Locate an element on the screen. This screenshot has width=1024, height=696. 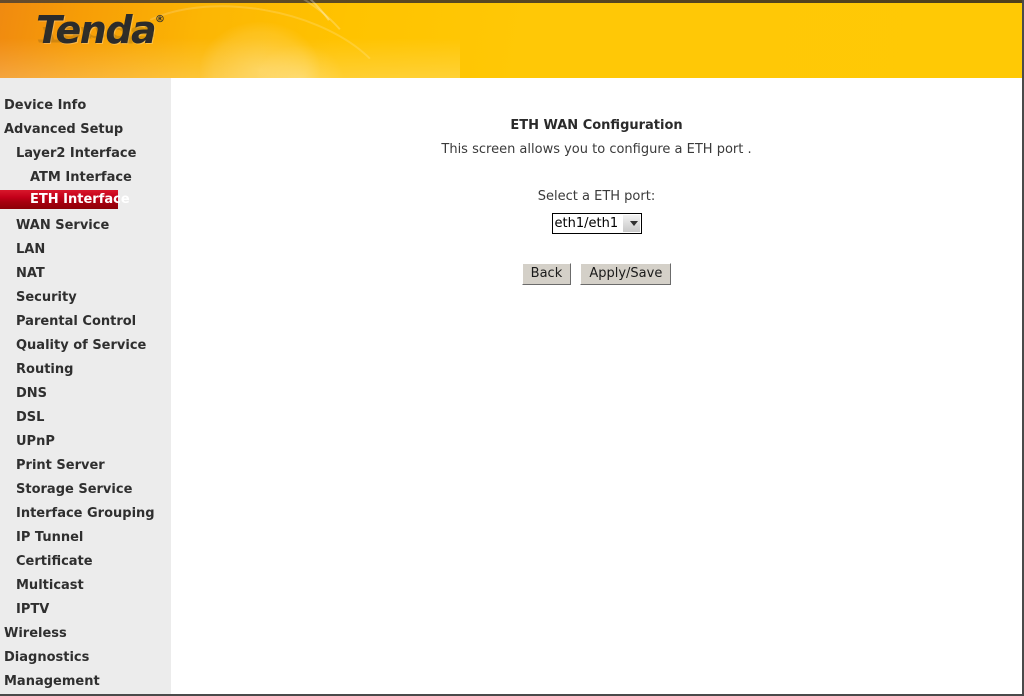
sidebar-item-iptv: IPTV is located at coordinates (85, 610).